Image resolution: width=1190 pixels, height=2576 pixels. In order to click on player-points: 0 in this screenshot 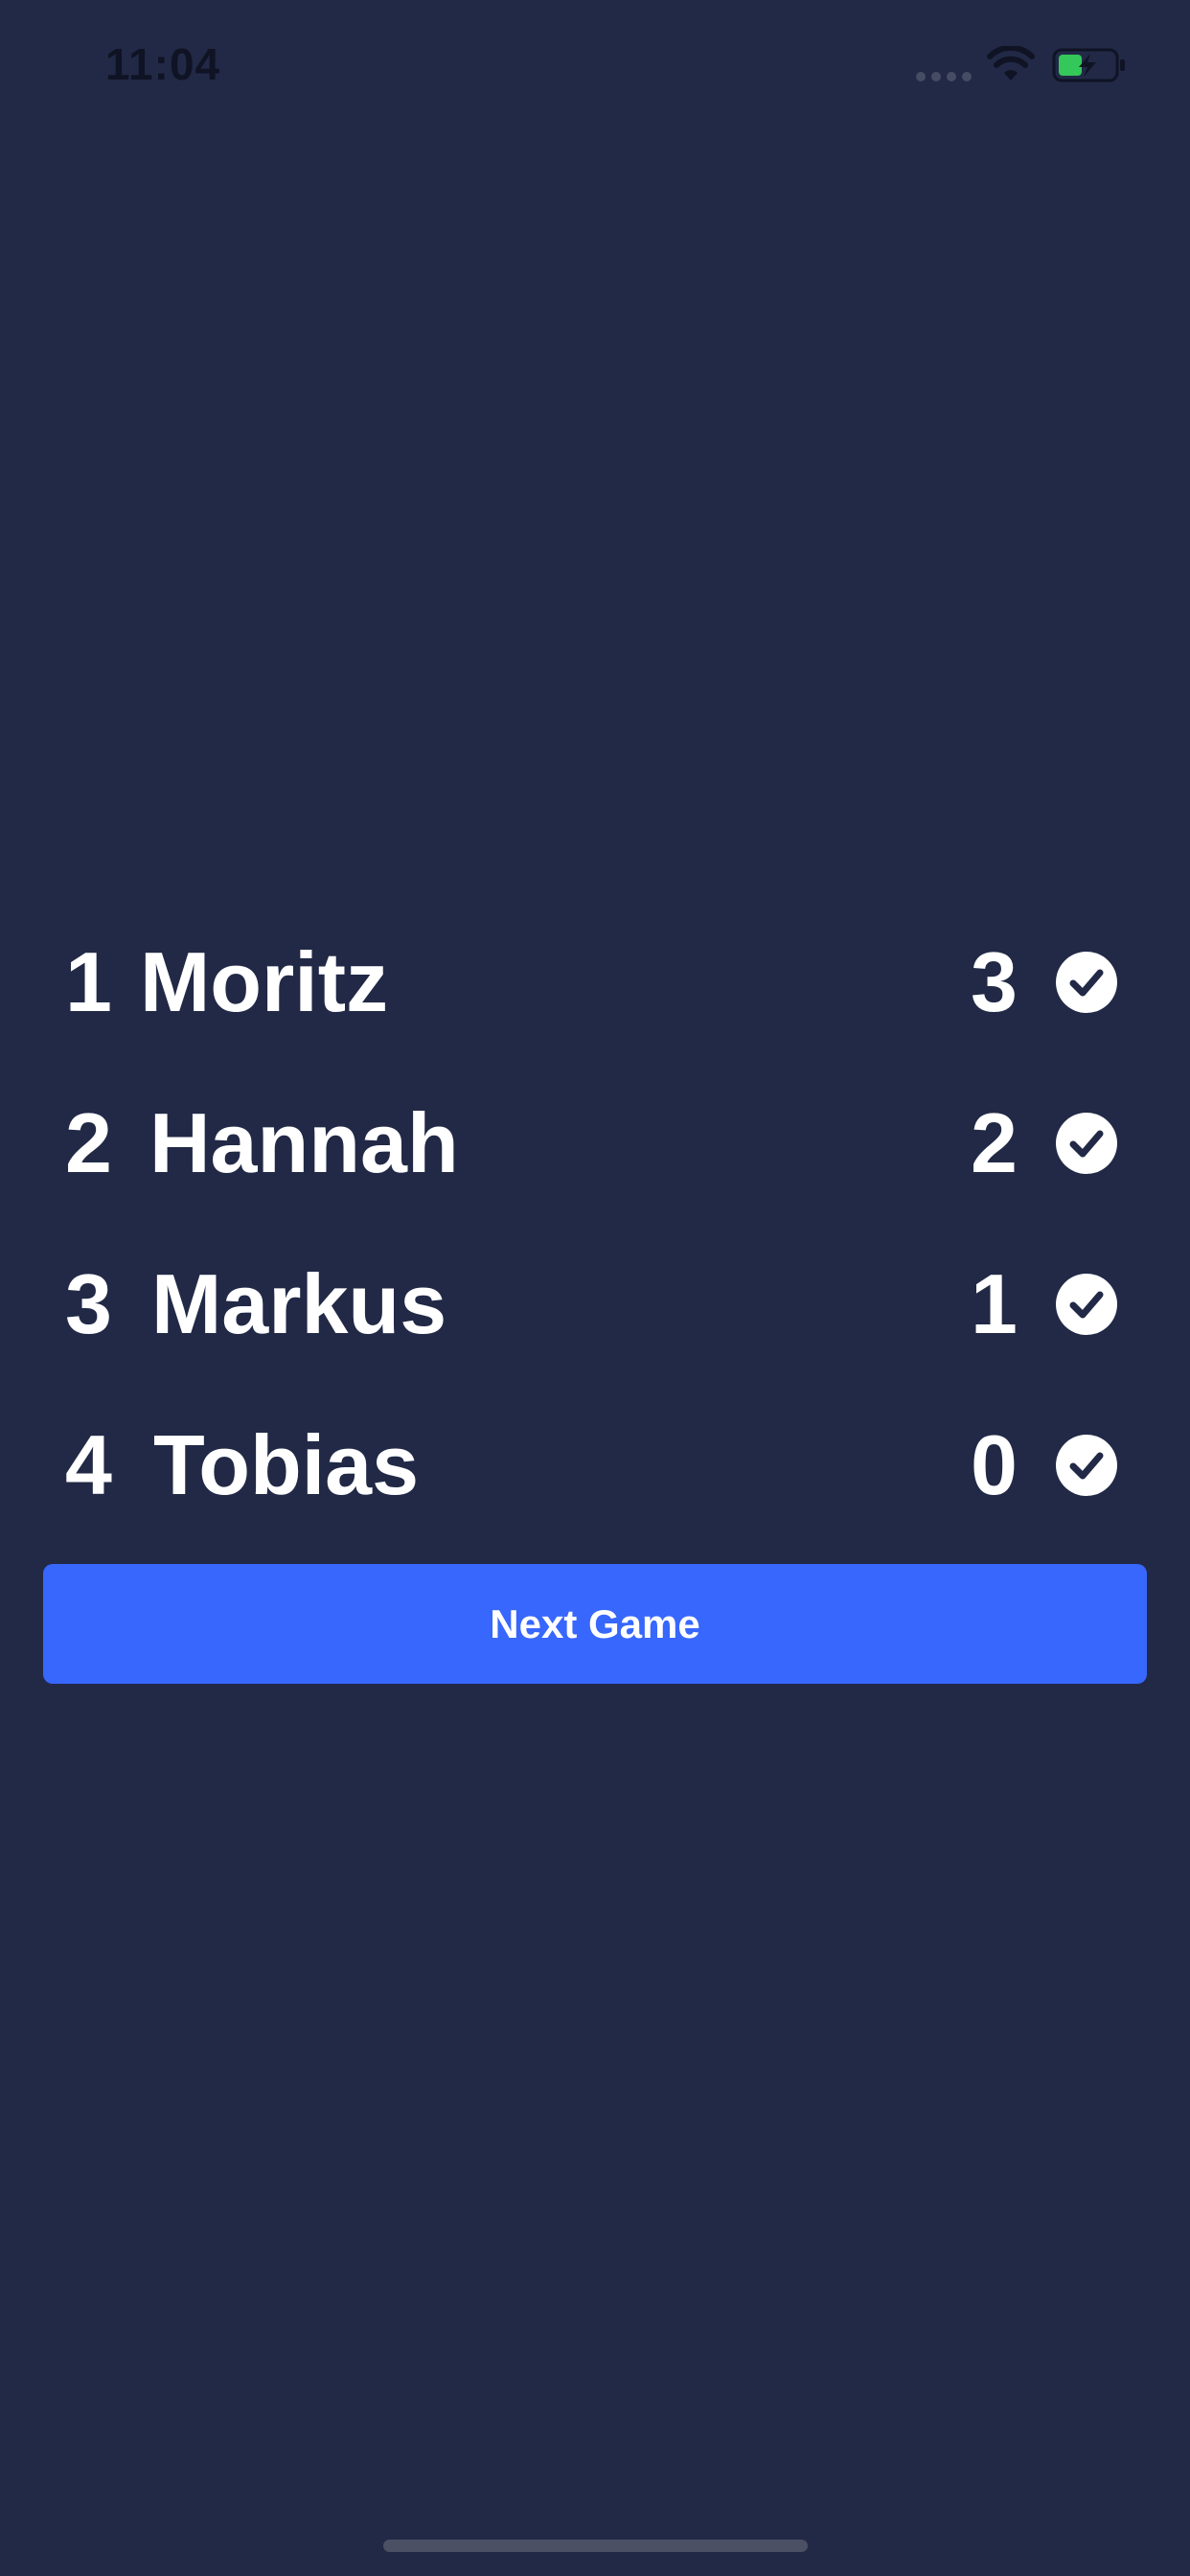, I will do `click(995, 1464)`.